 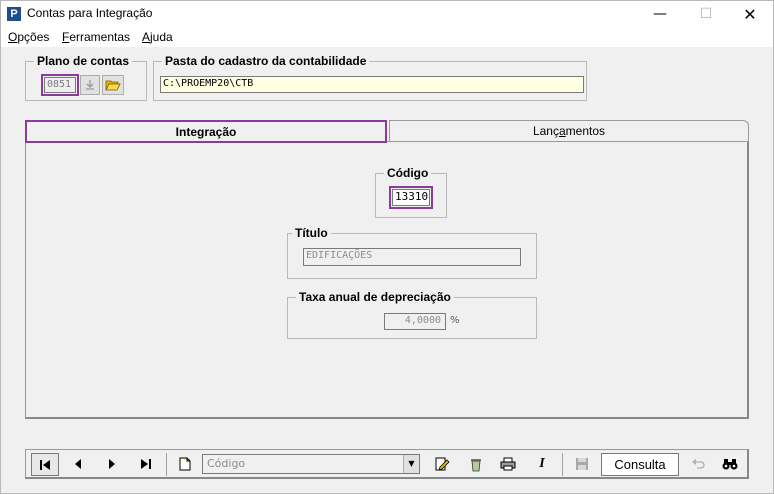 I want to click on codigo-group: Código 13310, so click(x=411, y=192).